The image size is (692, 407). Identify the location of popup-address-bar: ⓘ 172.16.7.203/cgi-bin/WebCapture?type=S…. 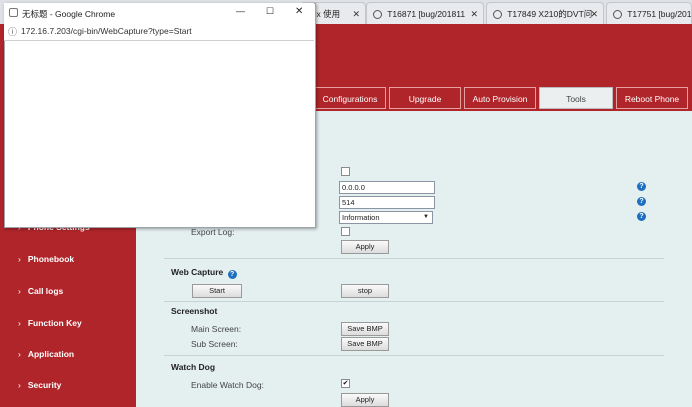
(159, 31).